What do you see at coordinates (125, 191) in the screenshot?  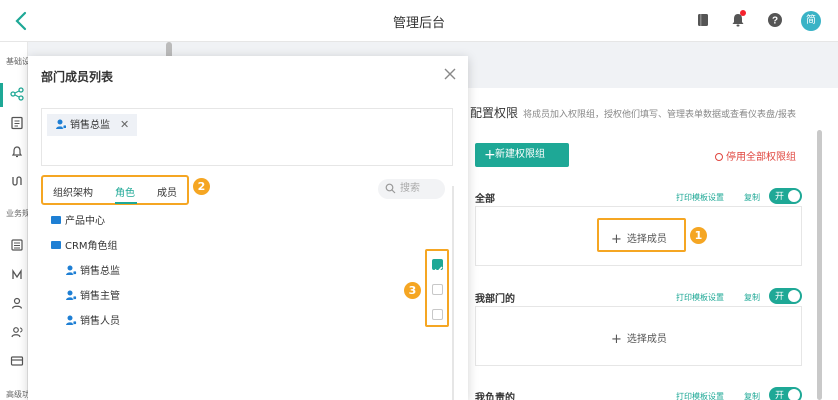 I see `tab-roles: 角色` at bounding box center [125, 191].